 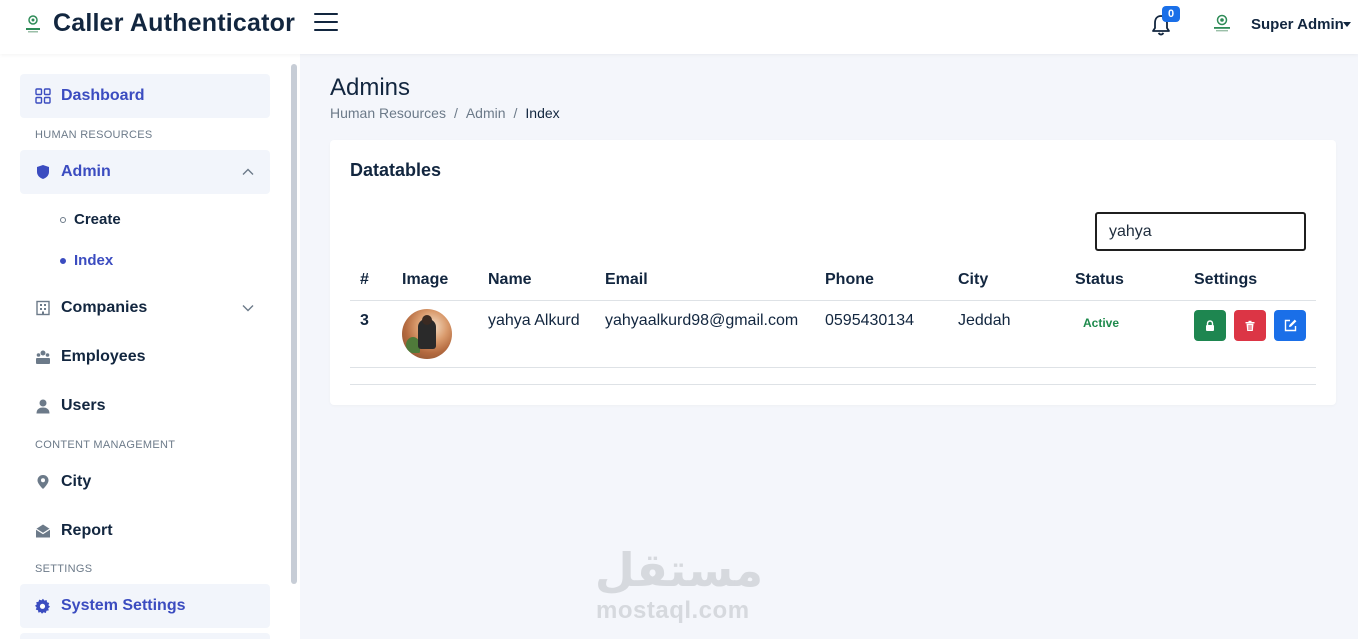 What do you see at coordinates (534, 320) in the screenshot?
I see `cell-name: yahya Alkurd` at bounding box center [534, 320].